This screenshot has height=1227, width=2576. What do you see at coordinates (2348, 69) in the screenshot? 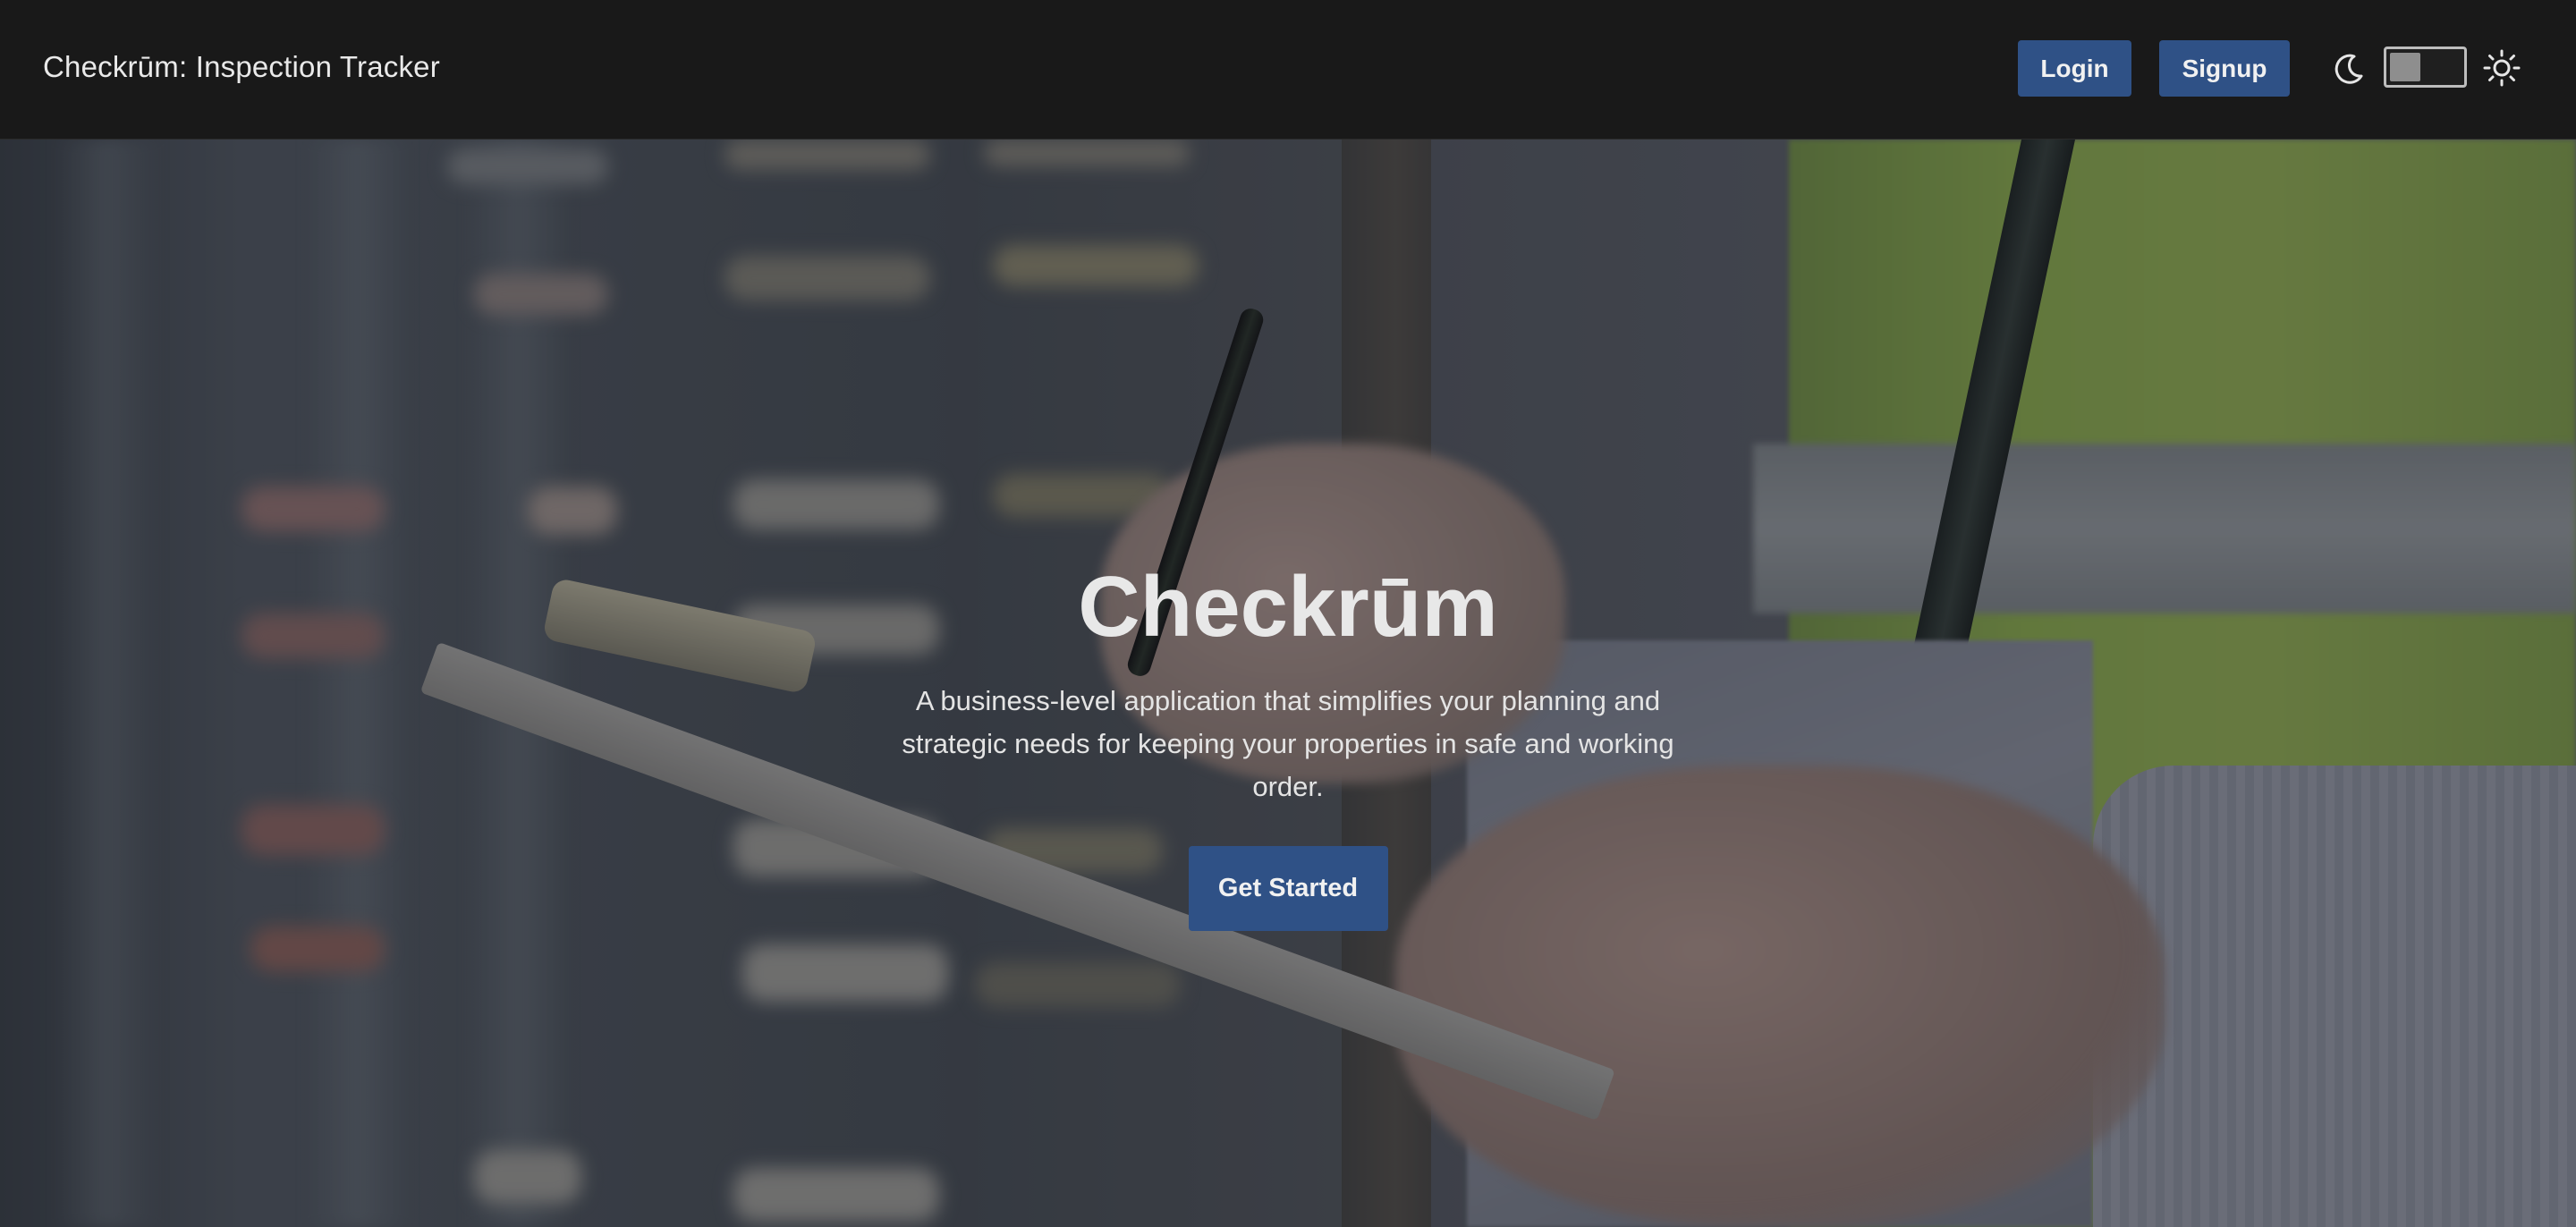
I see `moon-icon` at bounding box center [2348, 69].